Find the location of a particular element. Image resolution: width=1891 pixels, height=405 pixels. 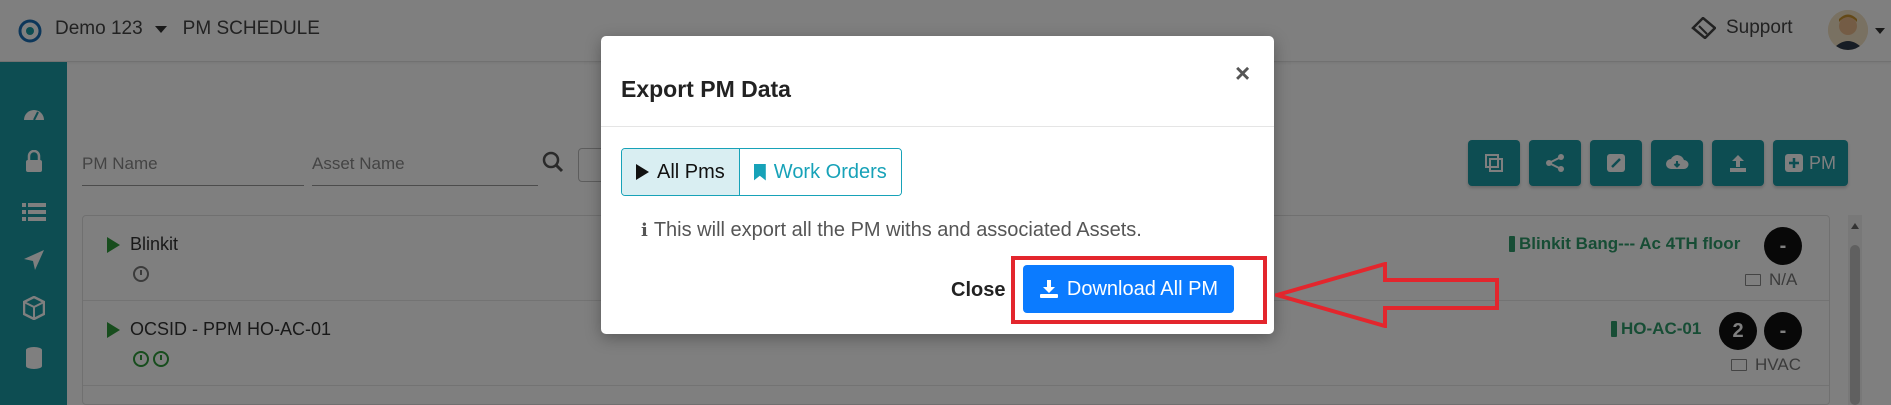

tab-work-orders-label: Work Orders is located at coordinates (830, 171).